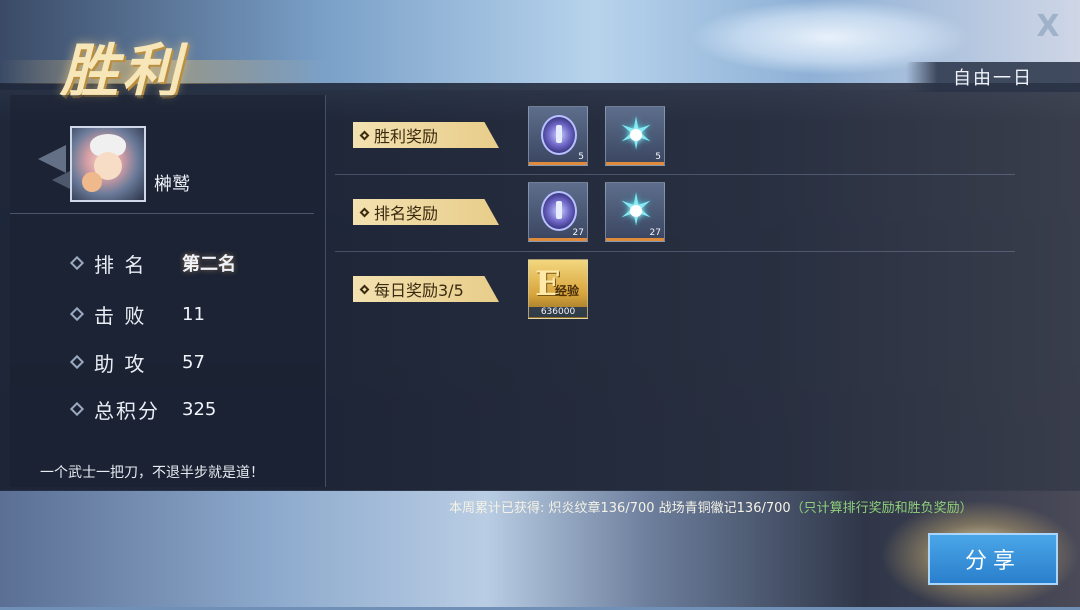 The image size is (1080, 610). I want to click on reward-item-exp: E 经验 636000, so click(558, 289).